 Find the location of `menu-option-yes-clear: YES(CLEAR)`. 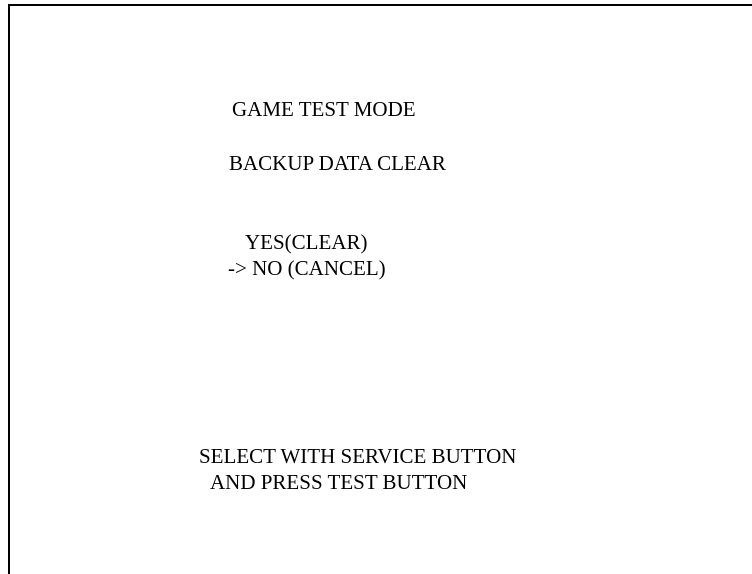

menu-option-yes-clear: YES(CLEAR) is located at coordinates (306, 242).